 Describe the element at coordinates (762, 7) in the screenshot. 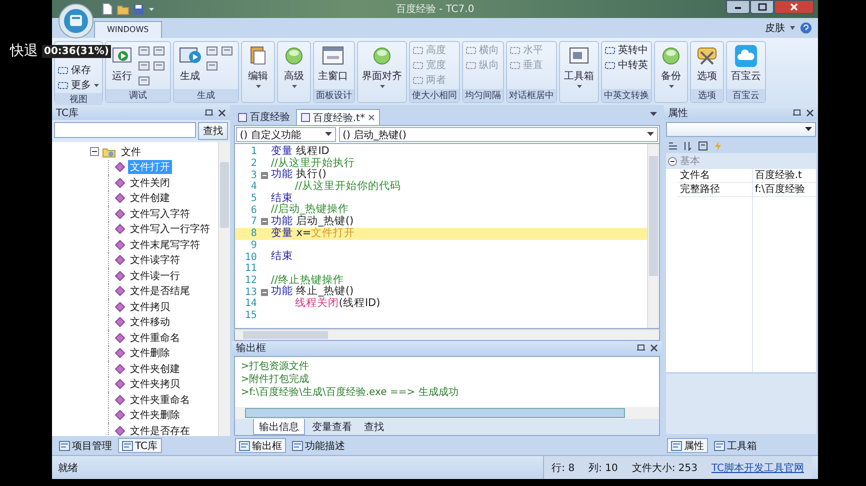

I see `maximize-button` at that location.